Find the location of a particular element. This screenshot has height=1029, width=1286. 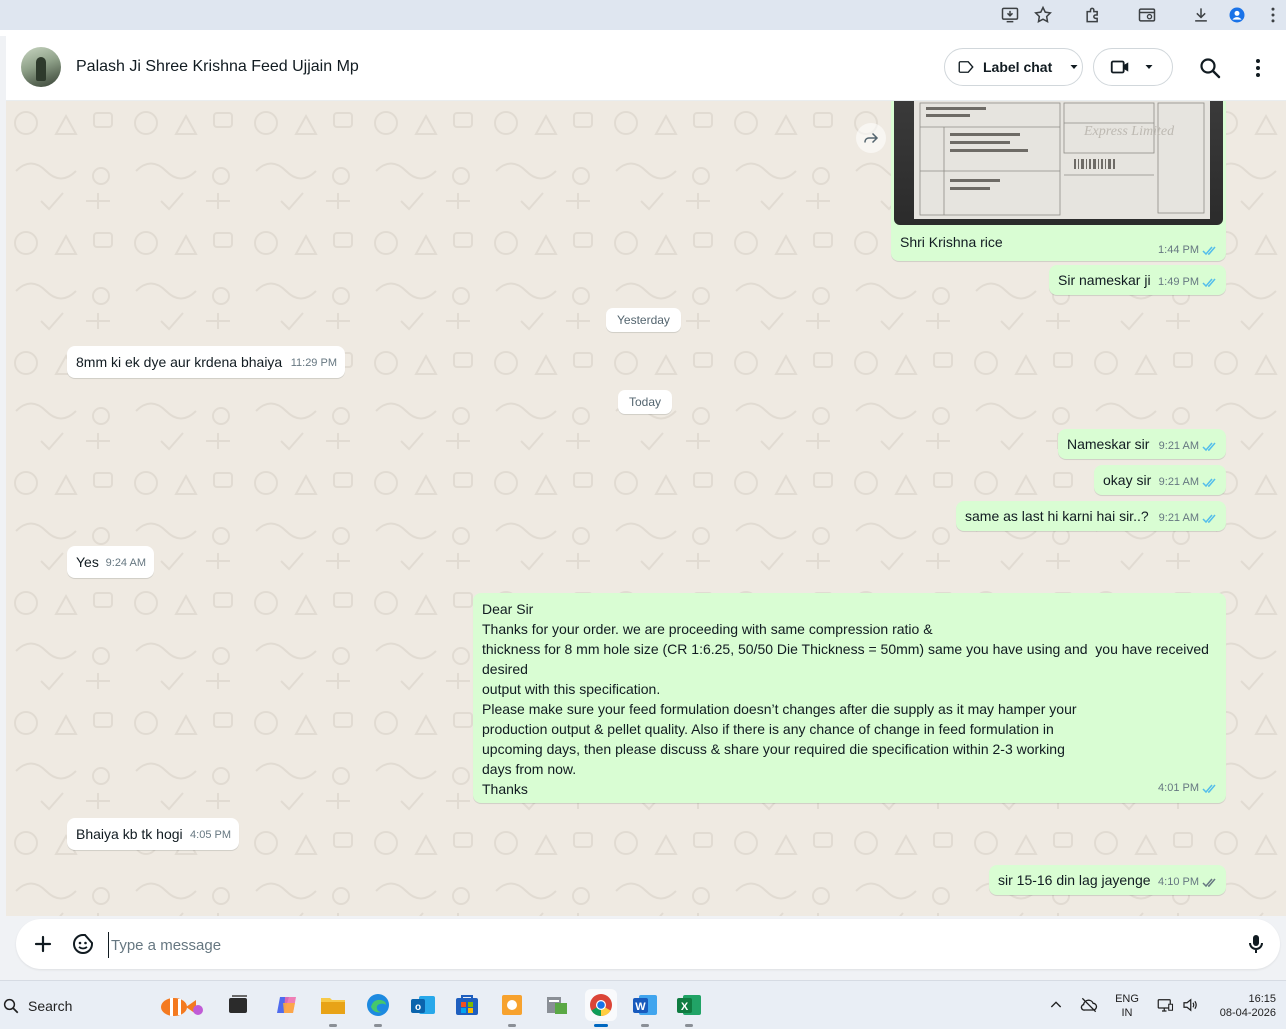

install-app-icon is located at coordinates (1010, 15).